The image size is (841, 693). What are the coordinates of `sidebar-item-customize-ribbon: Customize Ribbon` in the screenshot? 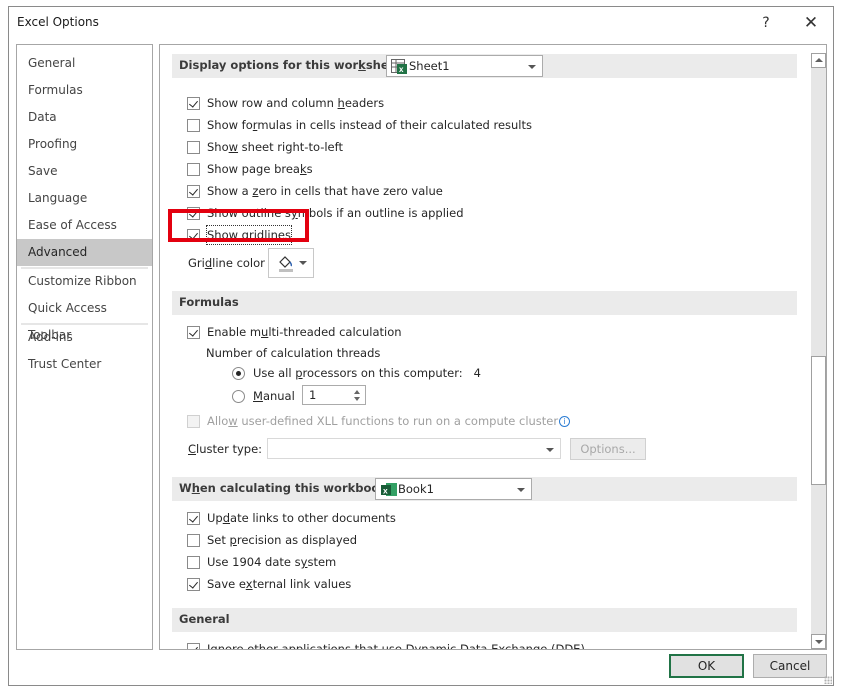 It's located at (84, 281).